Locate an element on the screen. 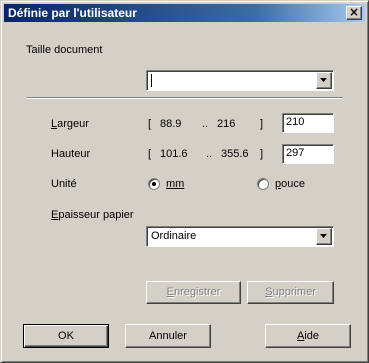 Image resolution: width=369 pixels, height=363 pixels. height-min: 101.6 is located at coordinates (174, 154).